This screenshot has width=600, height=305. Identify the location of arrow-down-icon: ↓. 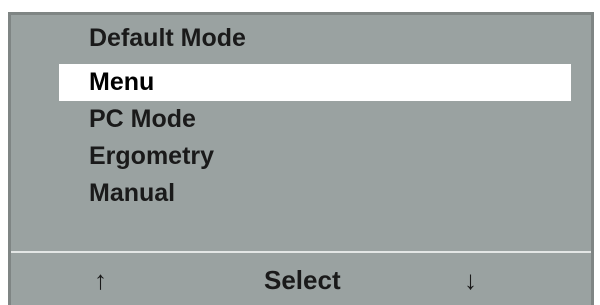
(470, 280).